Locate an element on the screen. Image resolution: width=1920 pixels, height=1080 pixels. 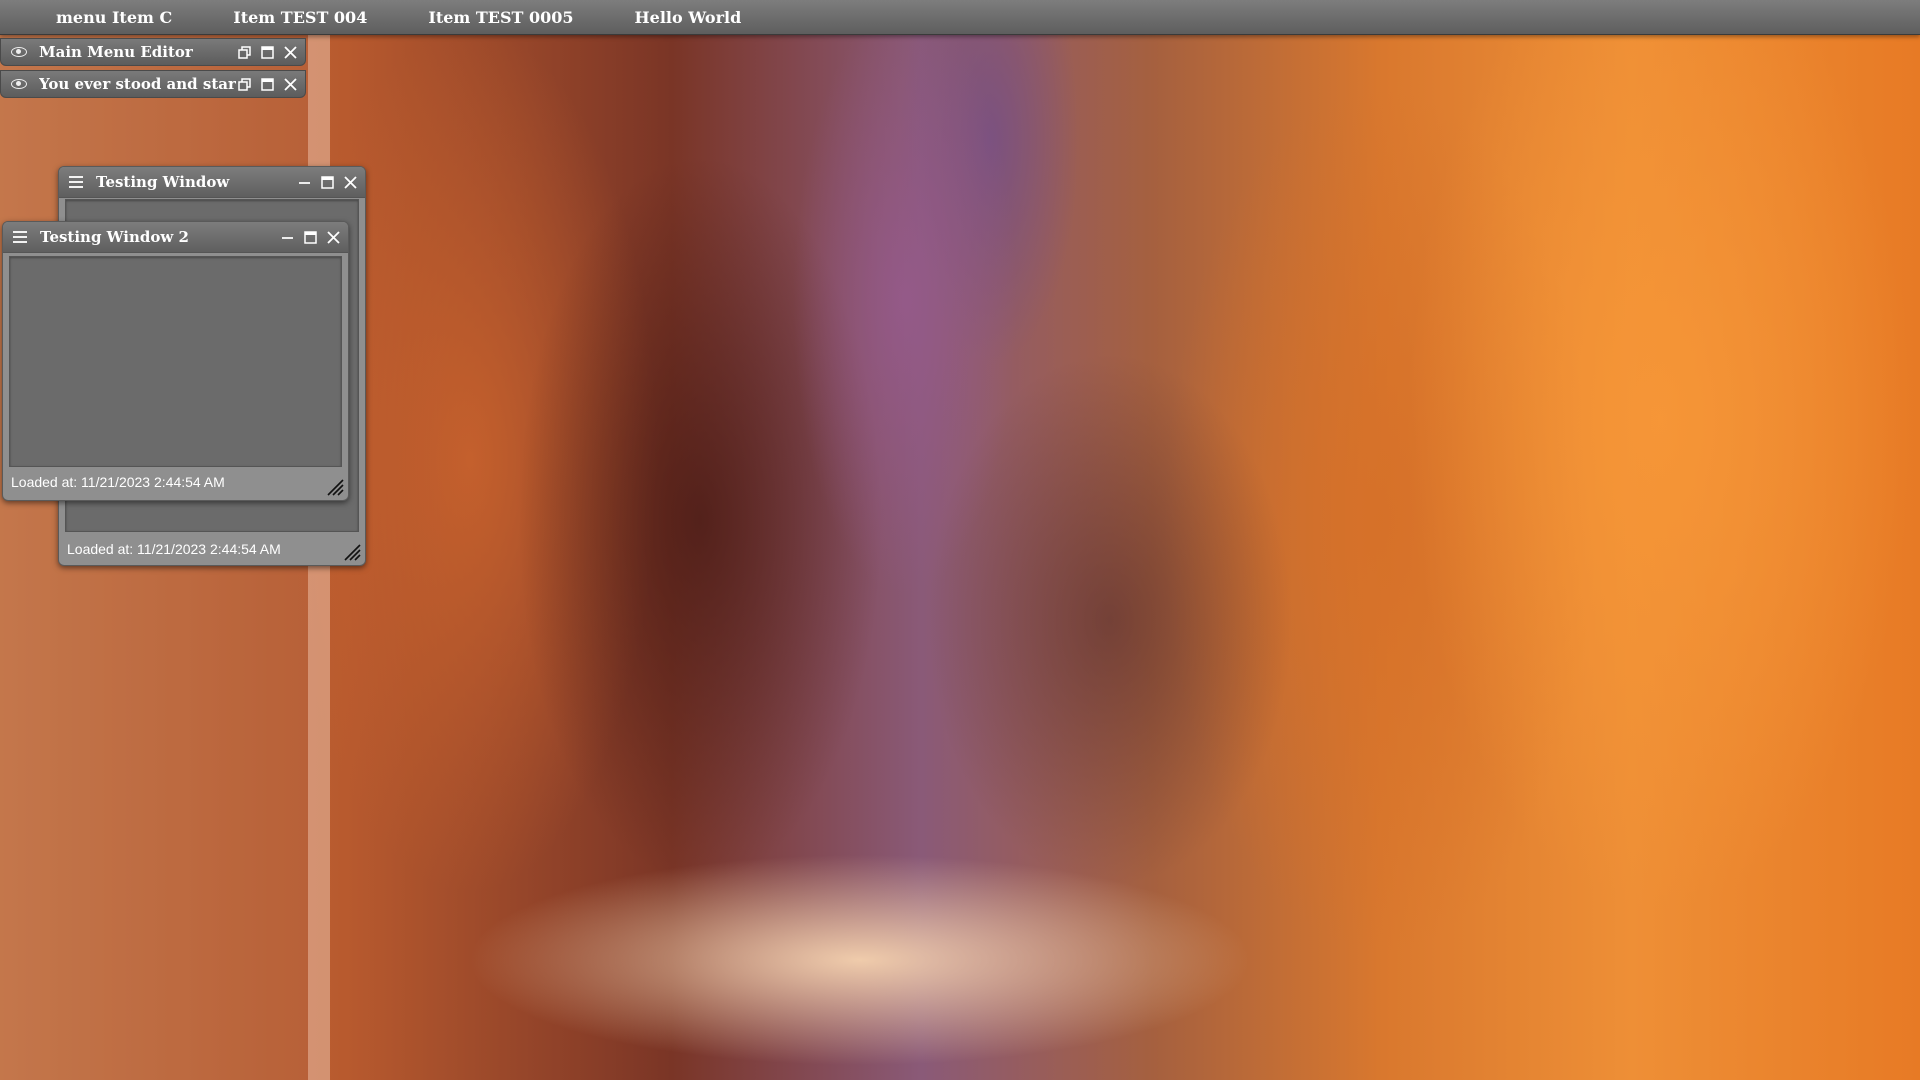
menu-item-hello-world: Hello World is located at coordinates (688, 17).